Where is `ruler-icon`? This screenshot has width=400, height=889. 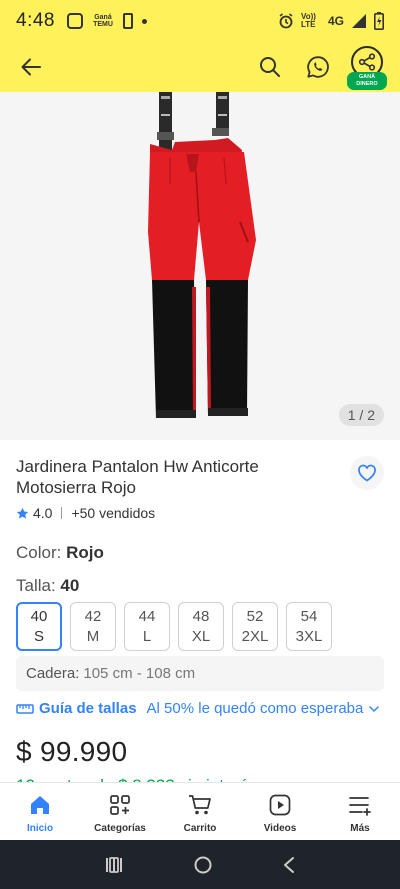 ruler-icon is located at coordinates (25, 708).